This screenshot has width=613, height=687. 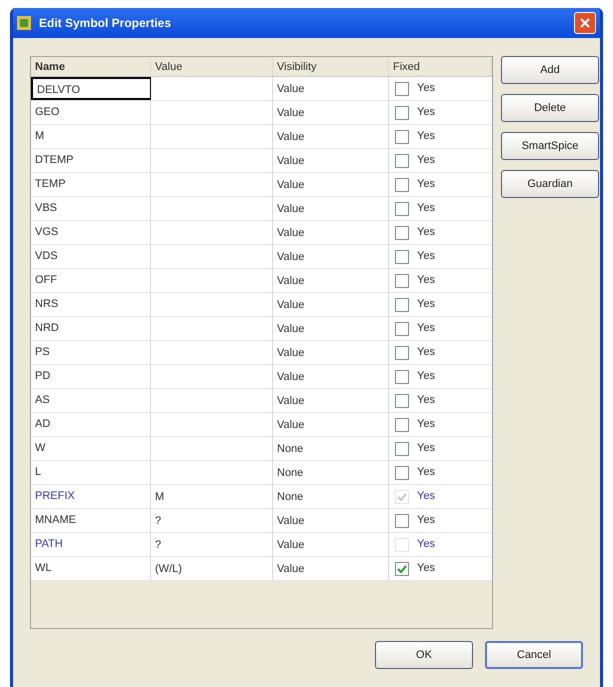 I want to click on dialog-button: OK, so click(x=424, y=655).